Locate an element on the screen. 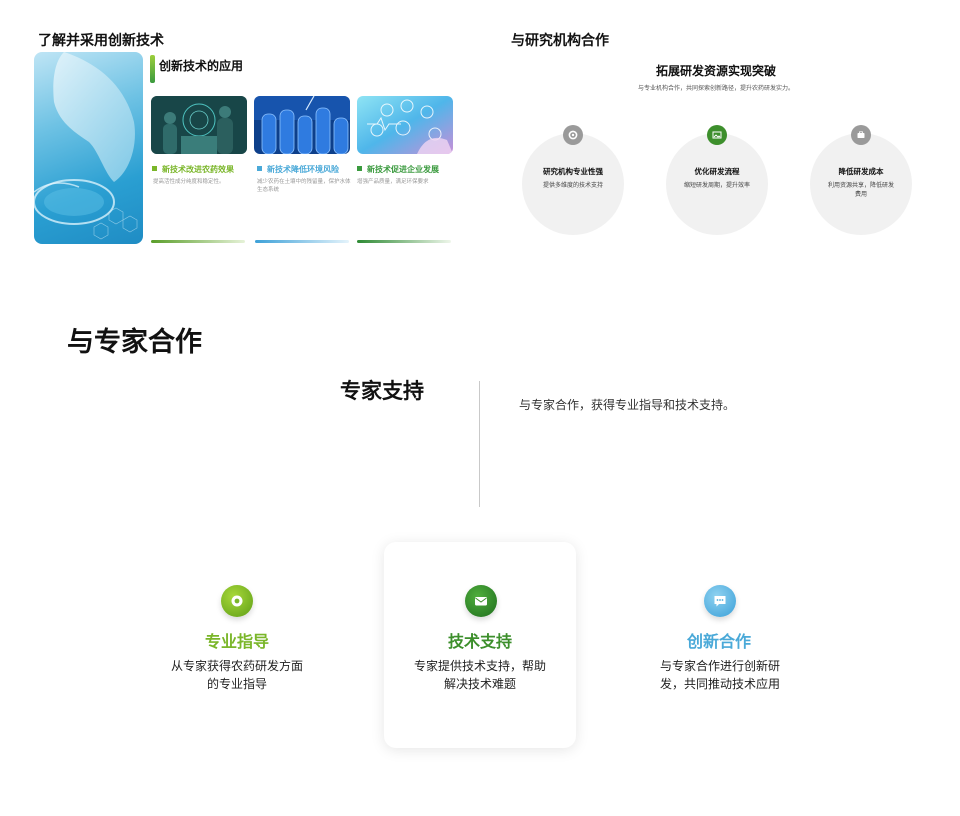 This screenshot has height=816, width=960. optimize-process-circle: 优化研发流程 缩短研发周期，提升效率 is located at coordinates (717, 184).